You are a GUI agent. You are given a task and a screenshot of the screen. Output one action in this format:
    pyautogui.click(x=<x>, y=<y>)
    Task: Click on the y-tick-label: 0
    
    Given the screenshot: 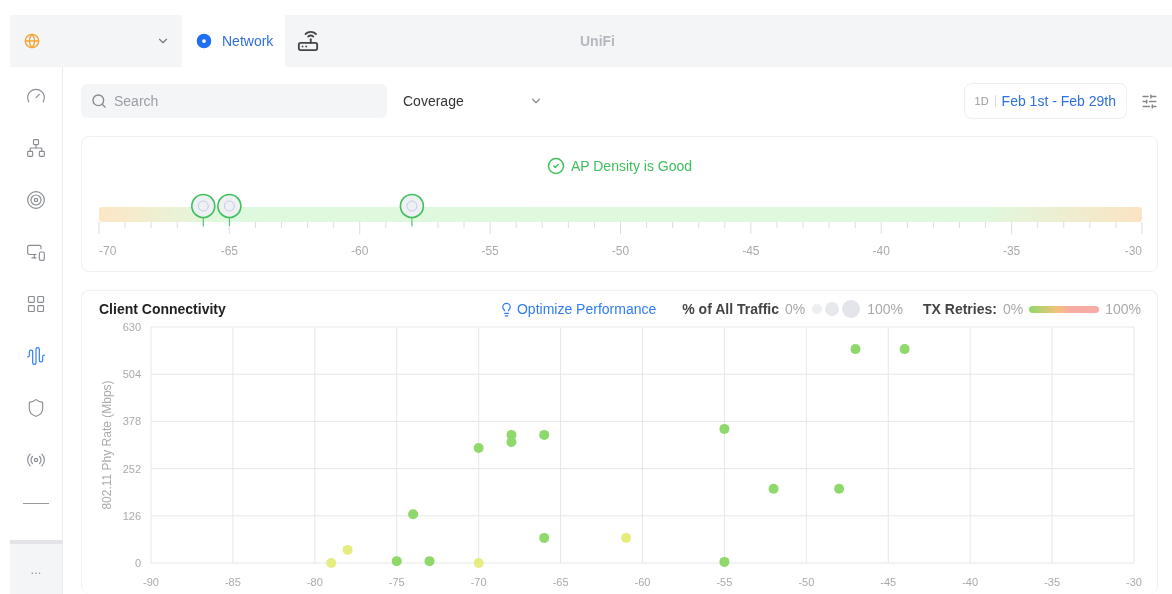 What is the action you would take?
    pyautogui.click(x=137, y=563)
    